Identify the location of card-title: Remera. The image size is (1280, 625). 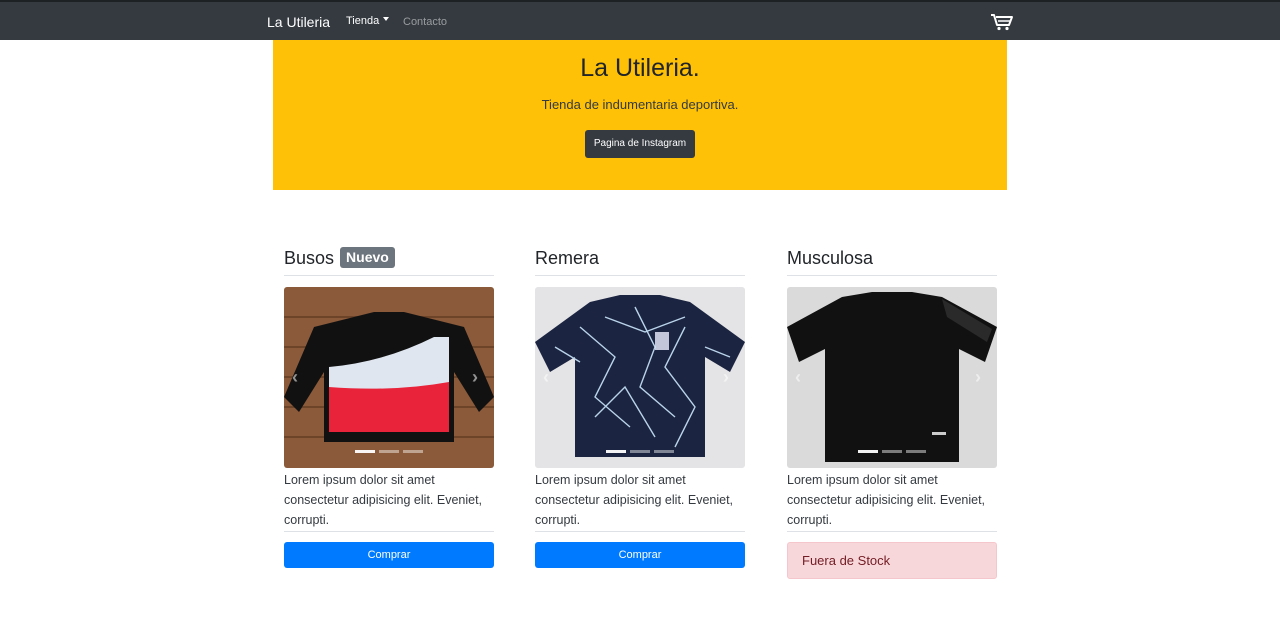
(640, 258).